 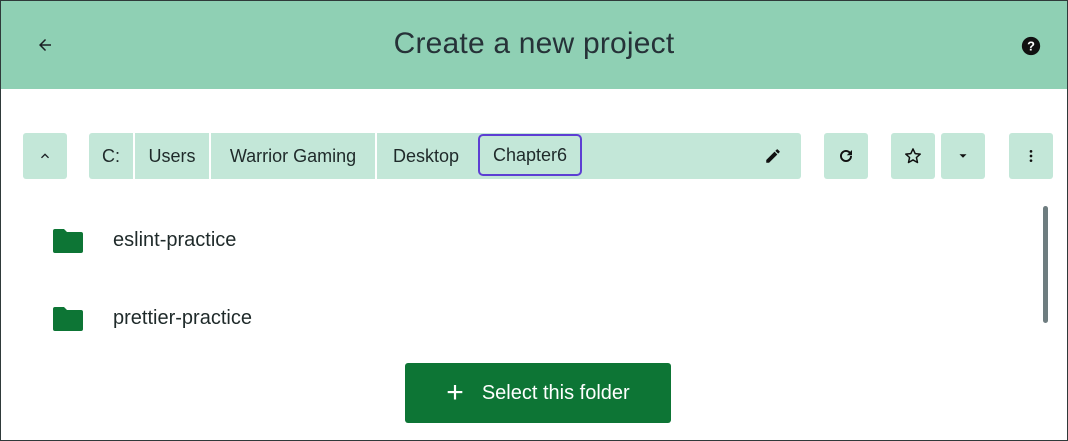 I want to click on breadcrumb-item-c: C:, so click(x=112, y=156).